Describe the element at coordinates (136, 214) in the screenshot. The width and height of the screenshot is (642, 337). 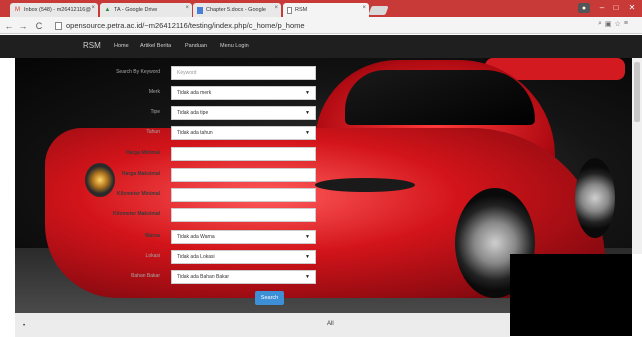
I see `label-km-max: Kilometer Maksimal` at that location.